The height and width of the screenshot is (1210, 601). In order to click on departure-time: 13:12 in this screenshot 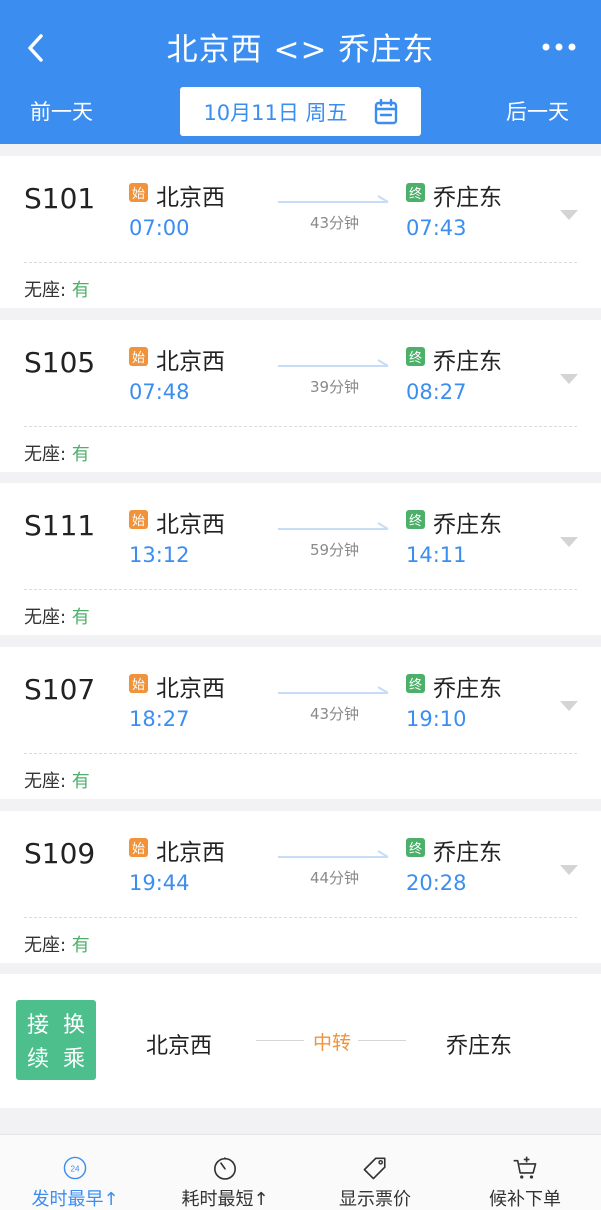, I will do `click(159, 555)`.